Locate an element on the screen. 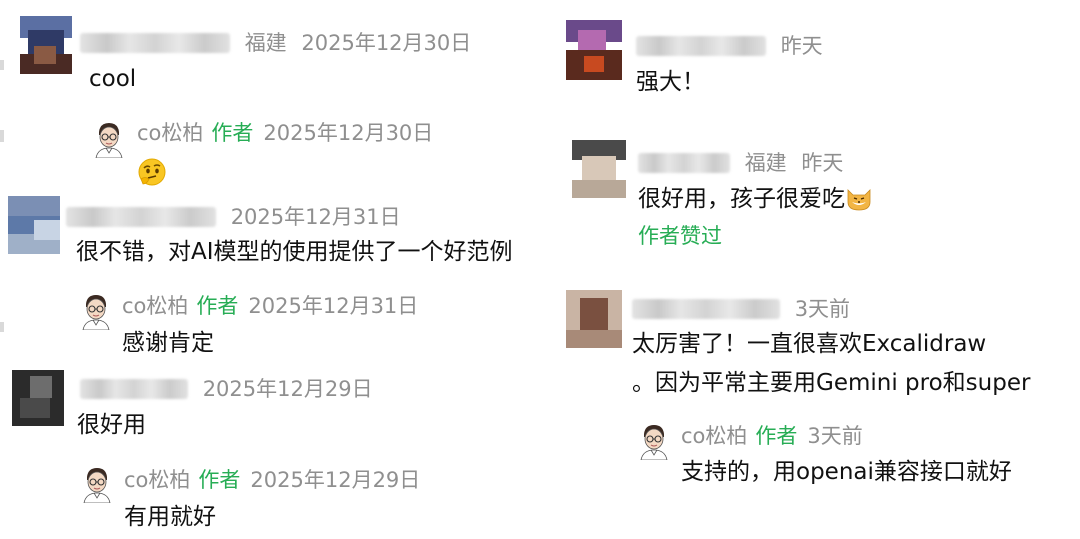 This screenshot has height=539, width=1080. comment-text-line: 太厉害了！一直很喜欢Excalidraw is located at coordinates (809, 344).